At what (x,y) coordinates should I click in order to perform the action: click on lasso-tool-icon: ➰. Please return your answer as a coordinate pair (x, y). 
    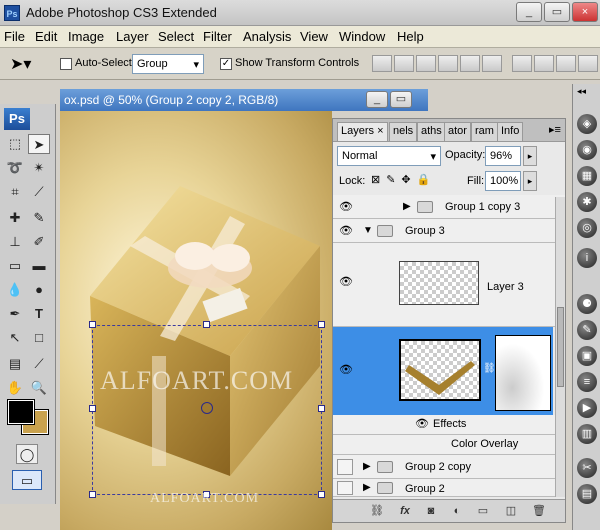
    Looking at the image, I should click on (15, 168).